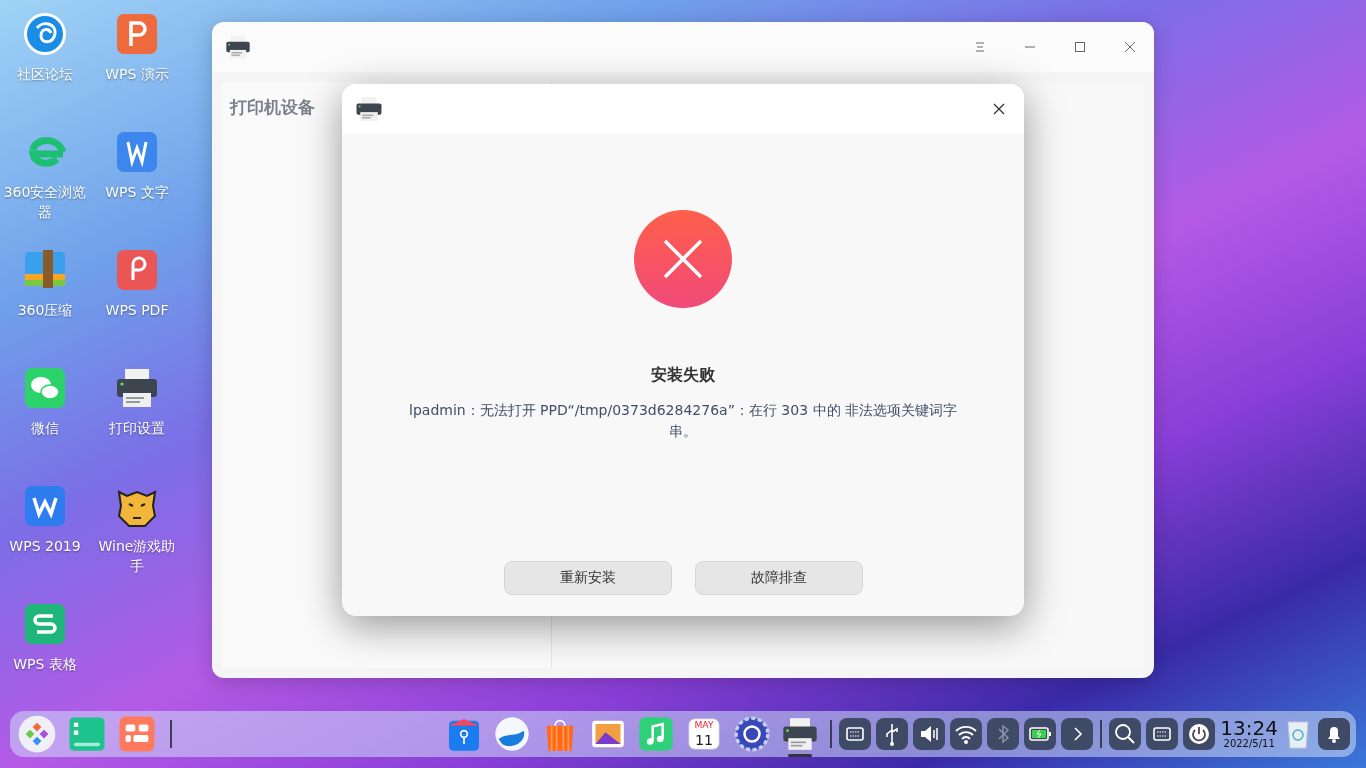 This screenshot has height=768, width=1366. I want to click on chevron-right-icon, so click(1077, 734).